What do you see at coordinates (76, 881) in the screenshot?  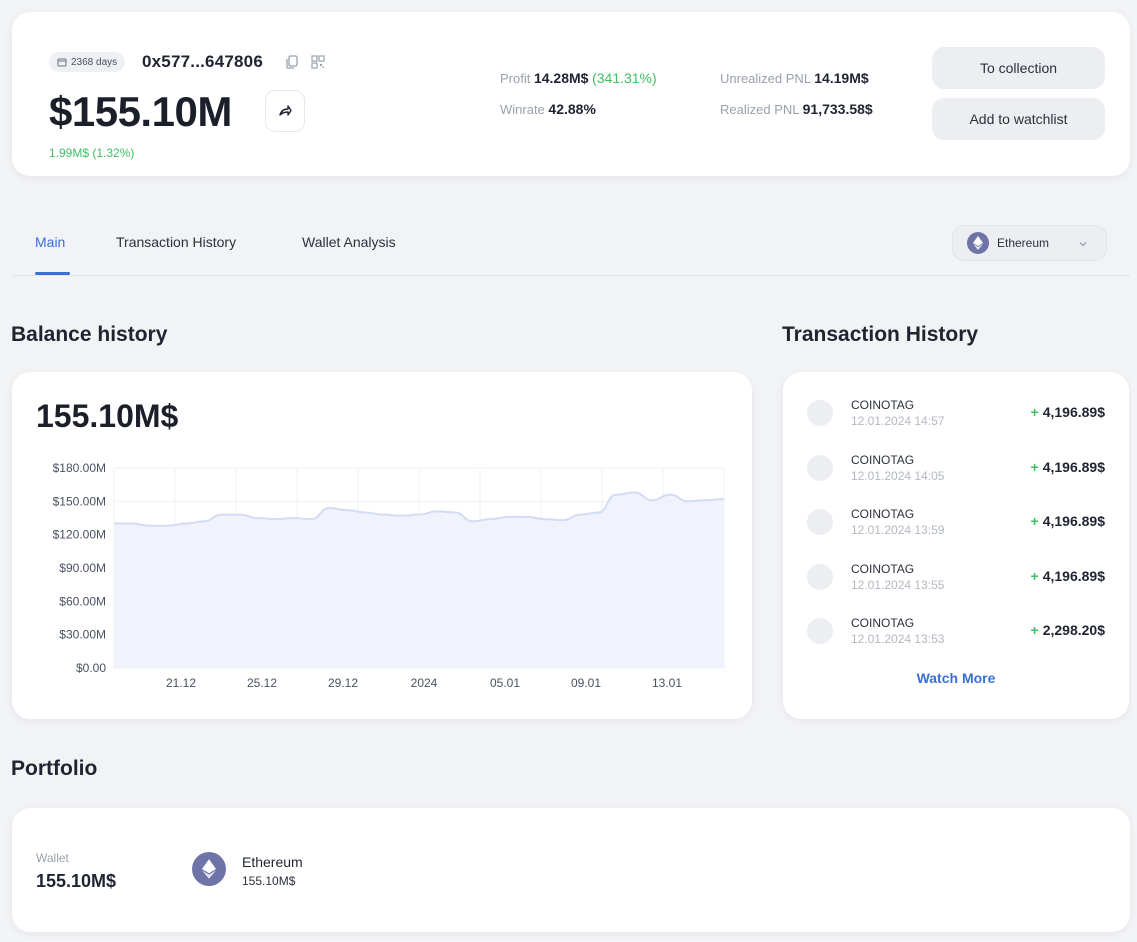 I see `wallet-value: 155.10M$` at bounding box center [76, 881].